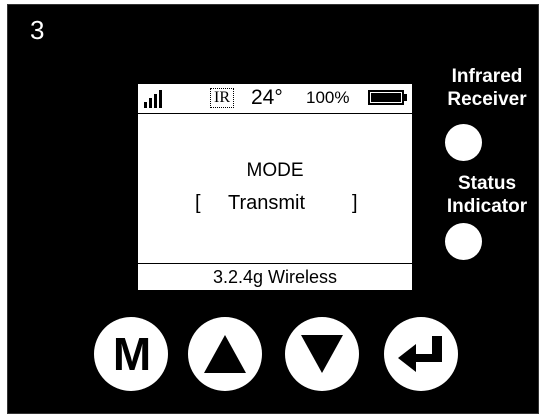 This screenshot has height=417, width=544. I want to click on battery-fill, so click(386, 97).